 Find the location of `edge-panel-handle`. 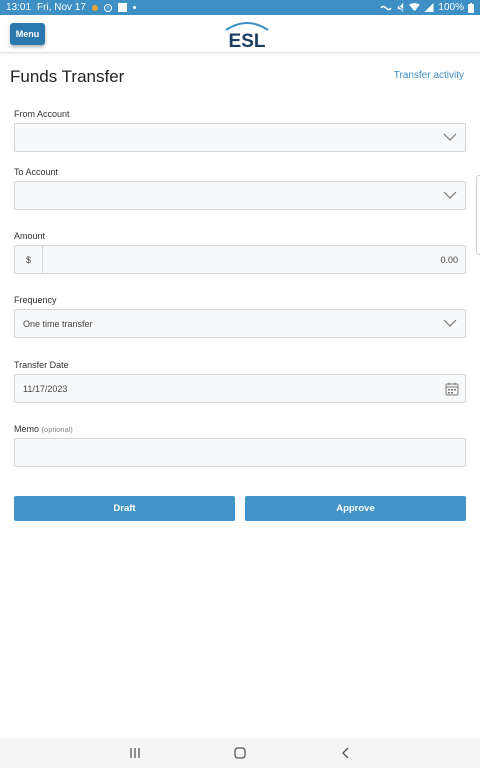

edge-panel-handle is located at coordinates (478, 215).